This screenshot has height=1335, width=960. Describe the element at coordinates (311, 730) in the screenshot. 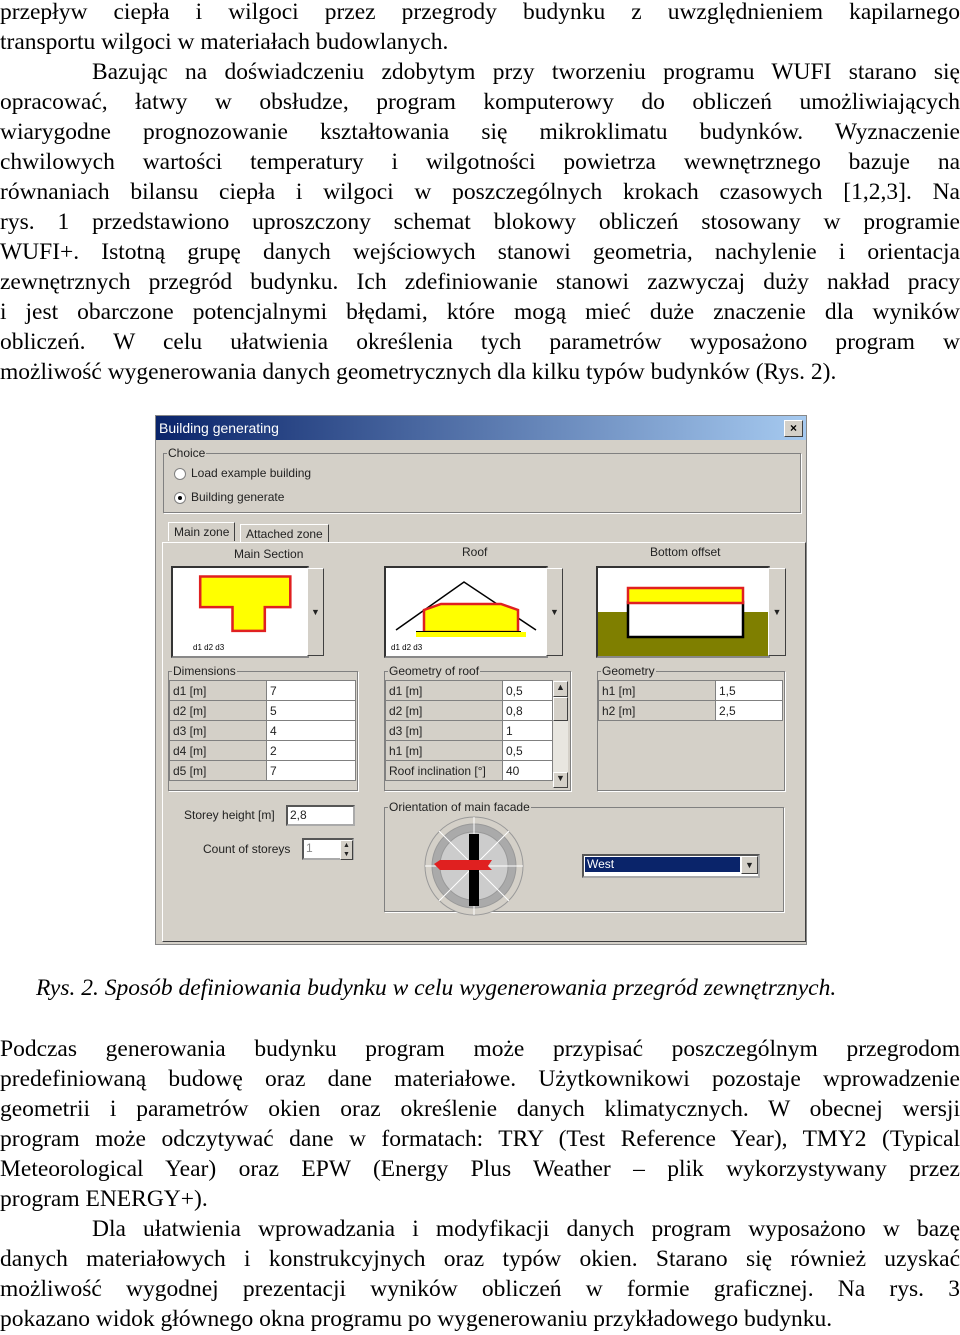

I see `value-cell: 4` at that location.